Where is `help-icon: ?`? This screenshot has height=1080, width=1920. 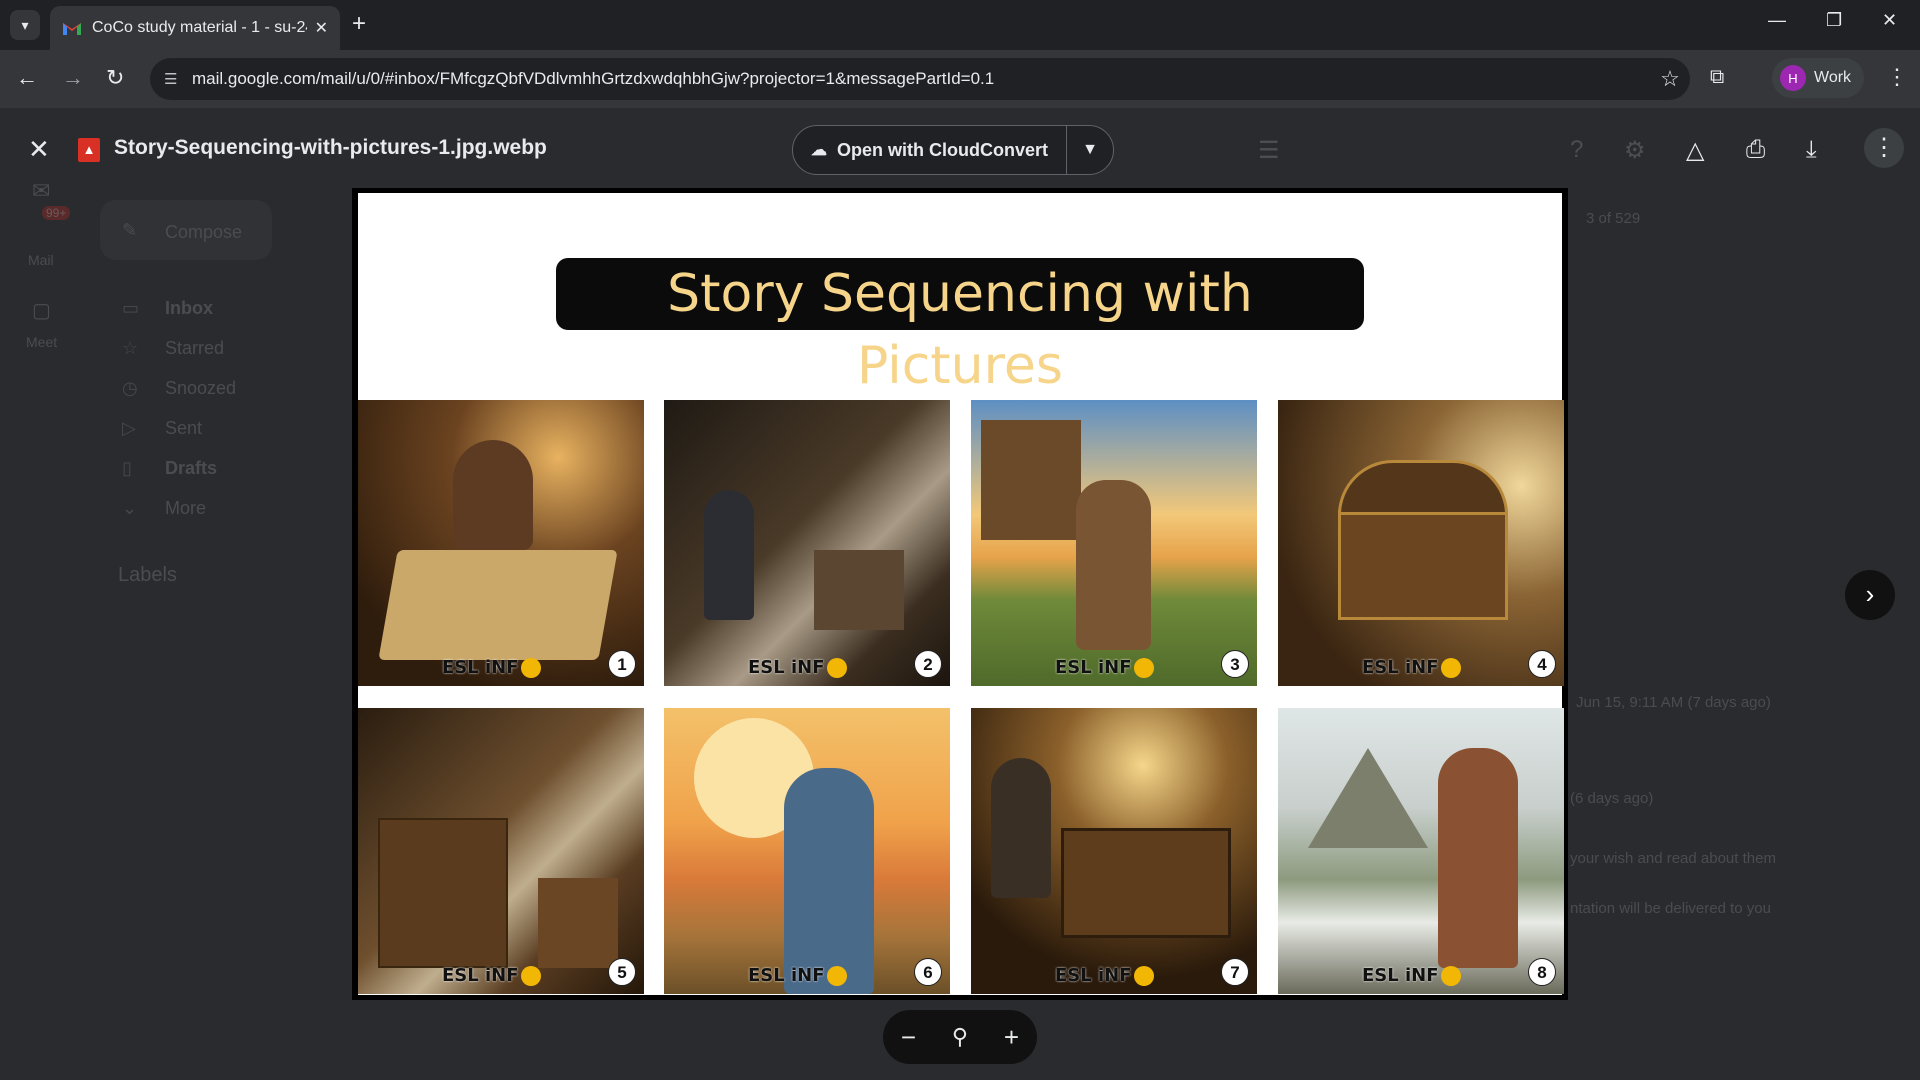
help-icon: ? is located at coordinates (1577, 149).